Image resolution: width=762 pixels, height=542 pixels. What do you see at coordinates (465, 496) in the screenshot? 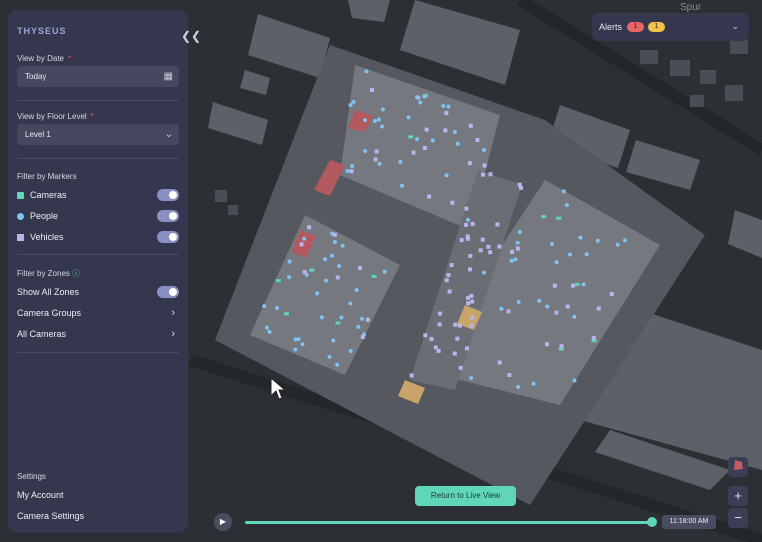
I see `return-to-live-button: Return to Live View` at bounding box center [465, 496].